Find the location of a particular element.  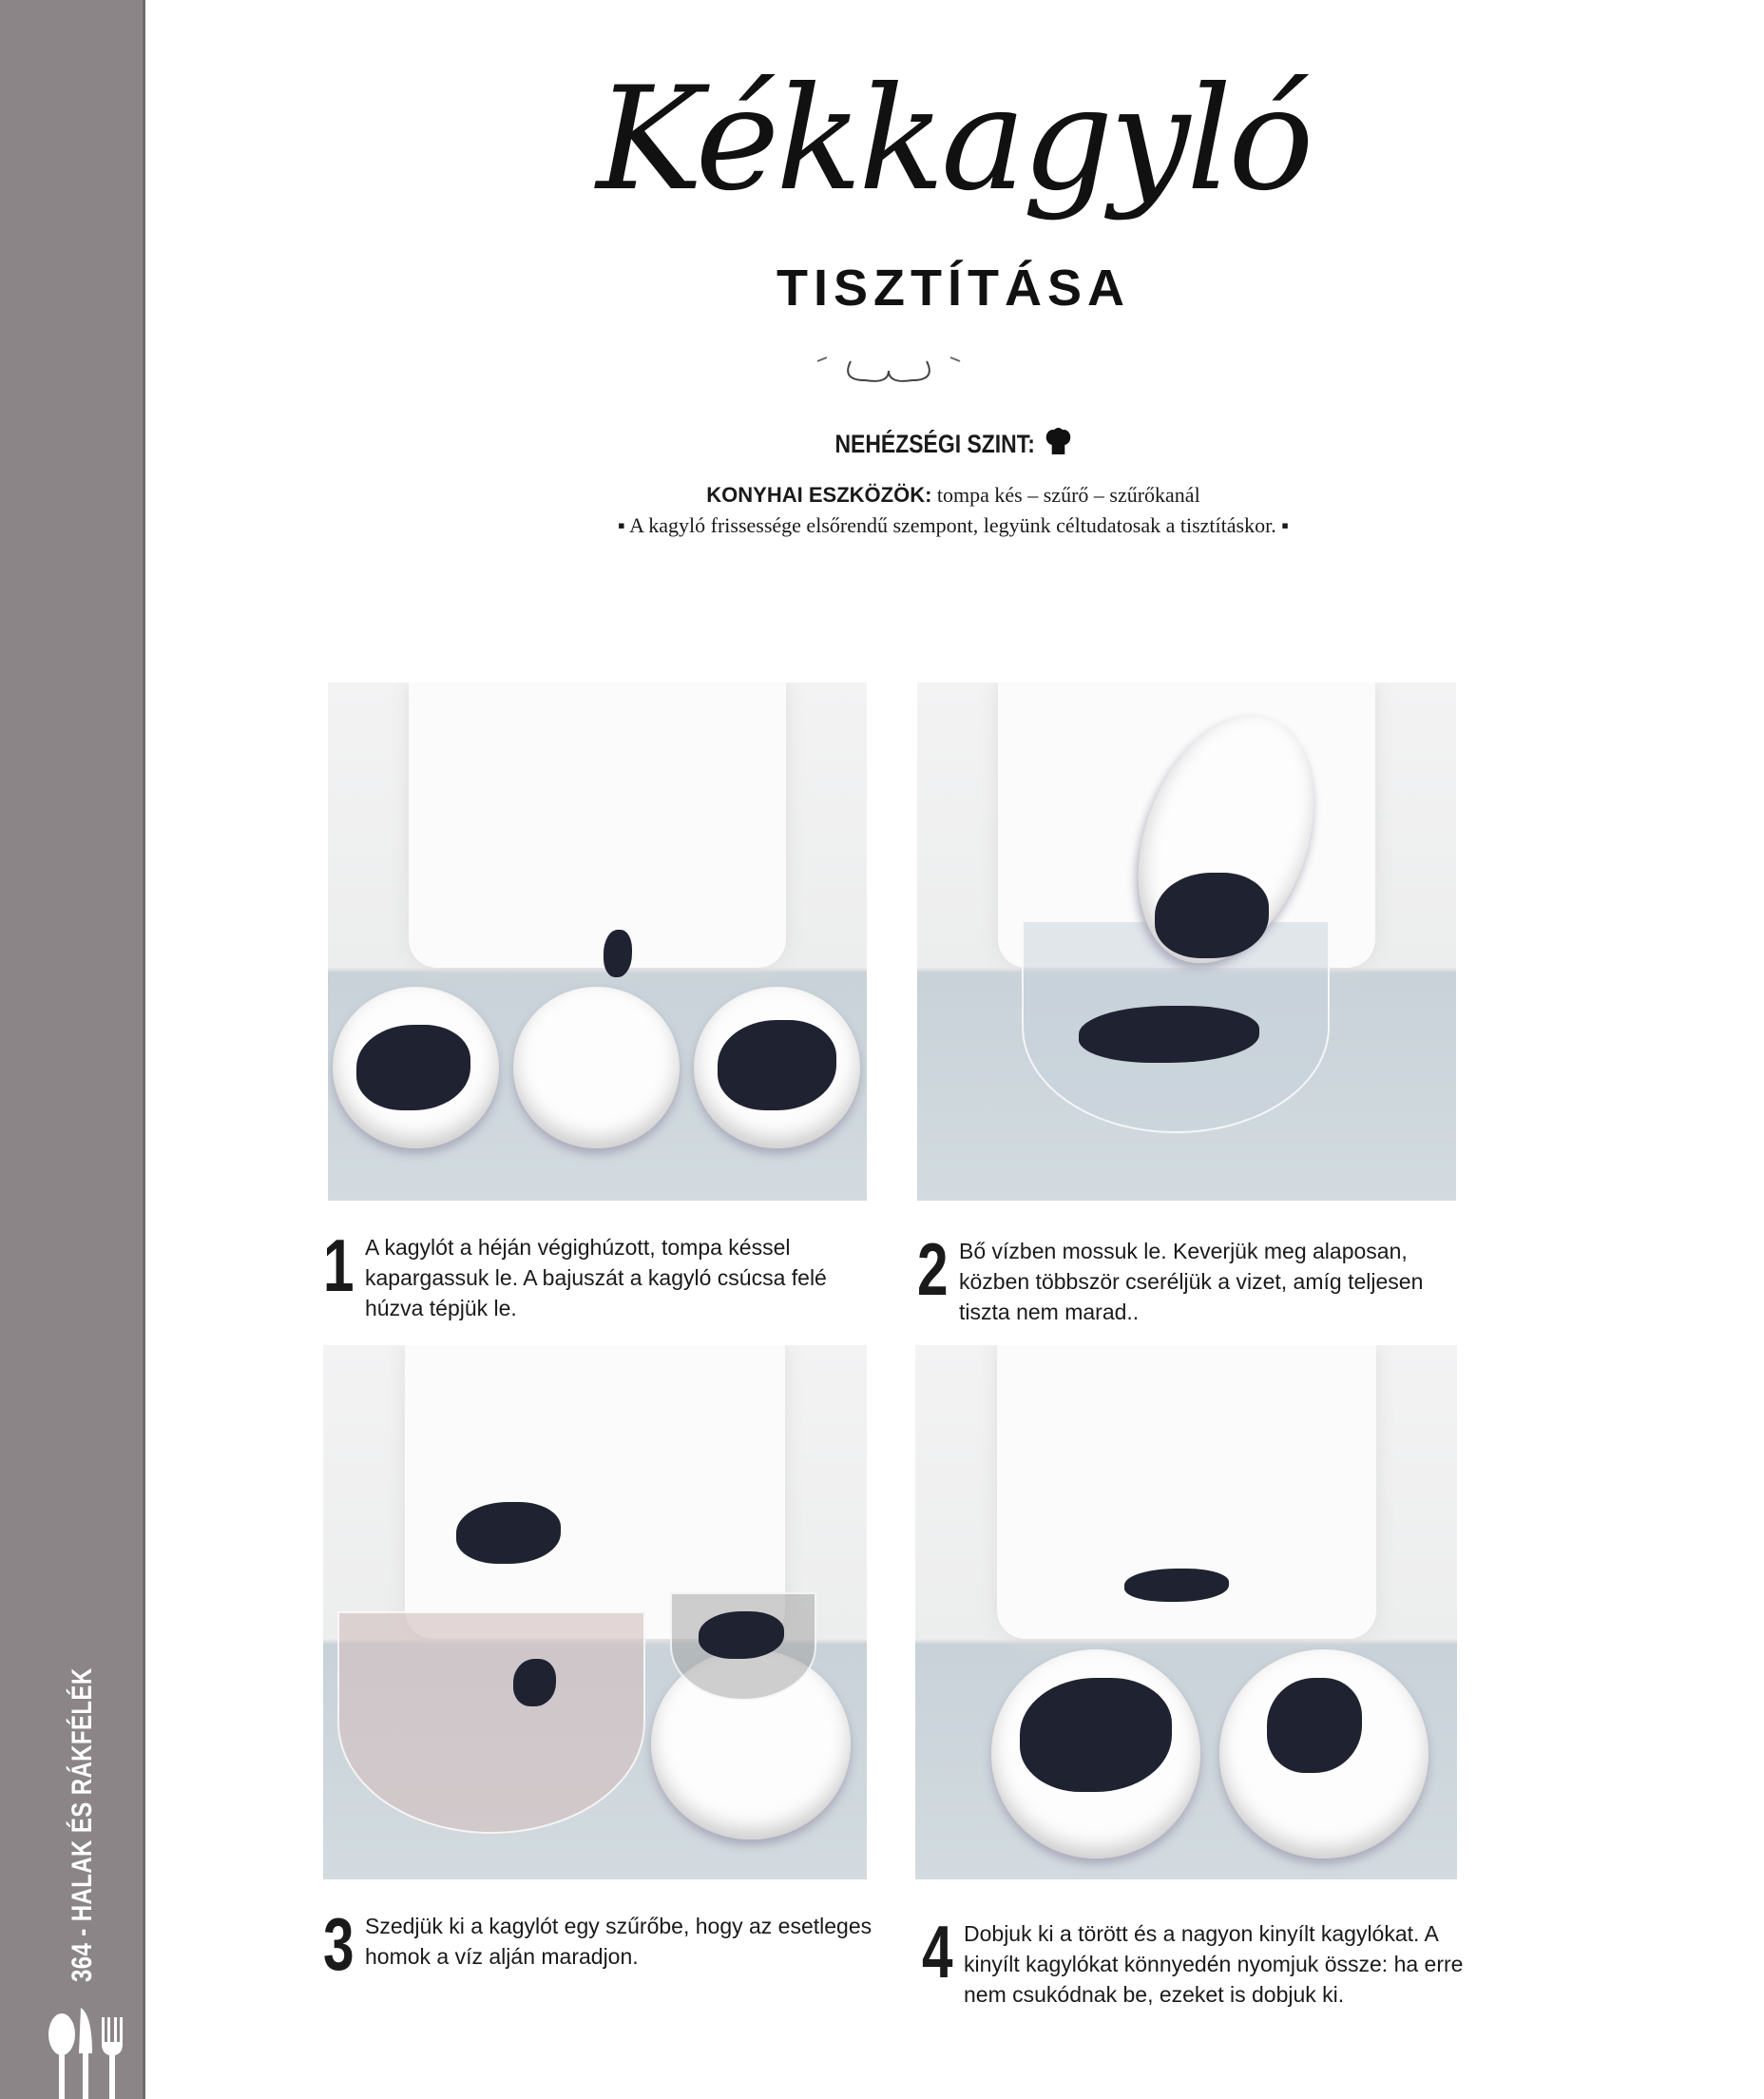

ornament-divider is located at coordinates (888, 369).